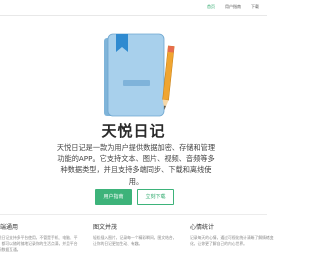  What do you see at coordinates (133, 214) in the screenshot?
I see `section-divider` at bounding box center [133, 214].